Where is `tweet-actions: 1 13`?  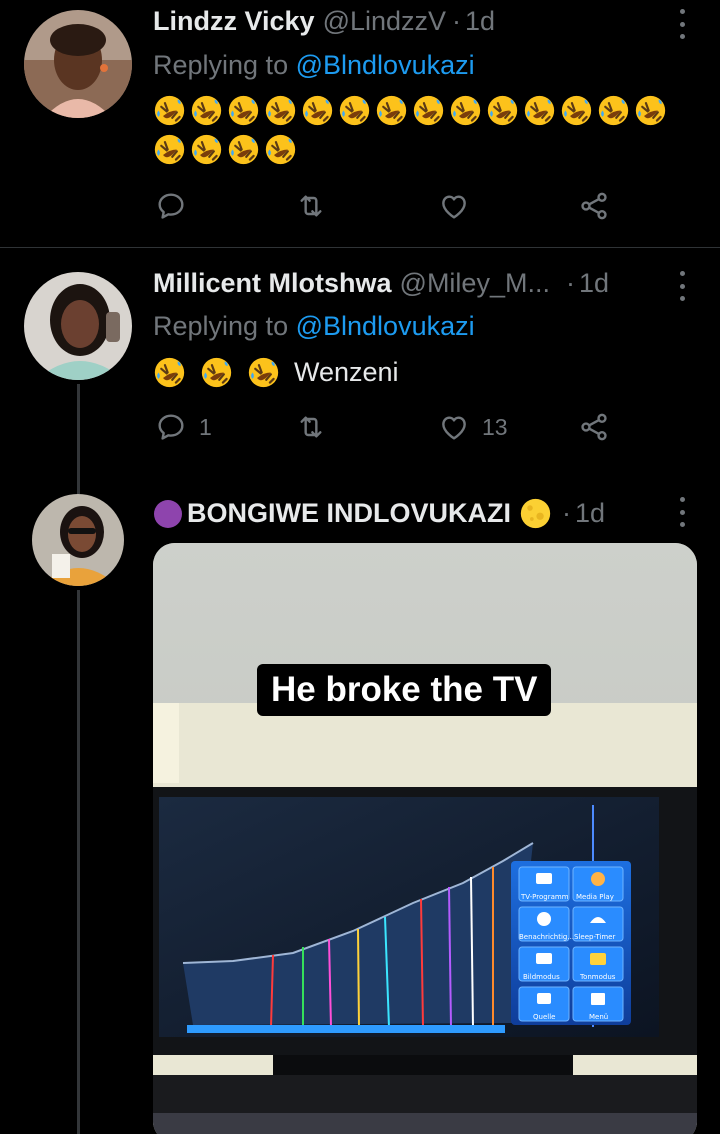 tweet-actions: 1 13 is located at coordinates (385, 431).